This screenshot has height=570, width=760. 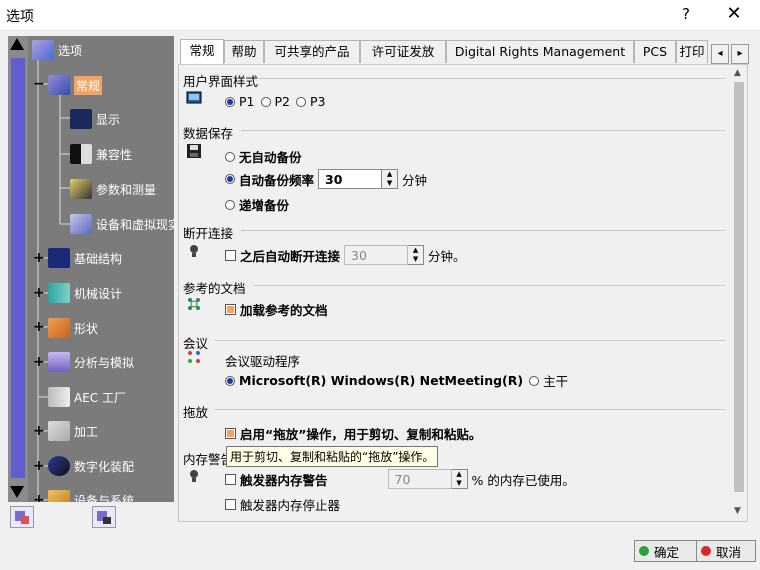 I want to click on tree-settings-icon, so click(x=22, y=517).